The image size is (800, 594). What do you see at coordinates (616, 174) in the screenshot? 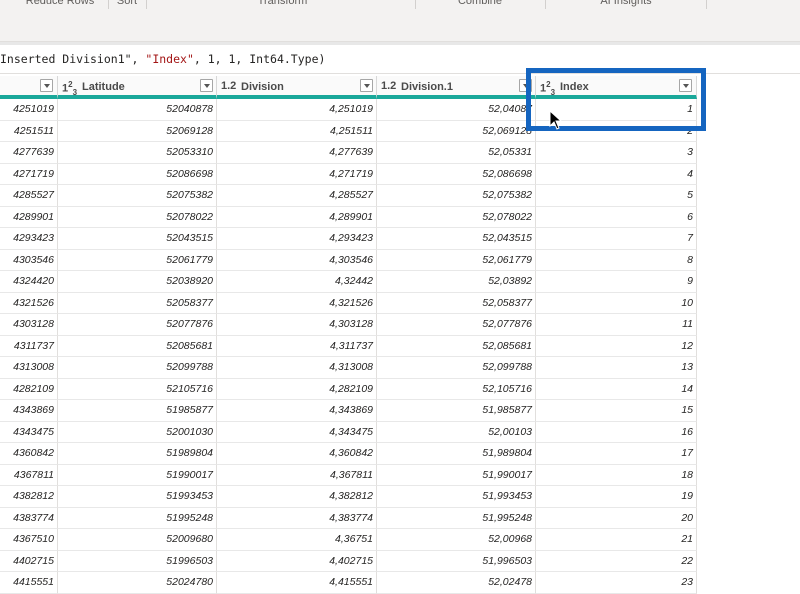
I see `cell-index: 4` at bounding box center [616, 174].